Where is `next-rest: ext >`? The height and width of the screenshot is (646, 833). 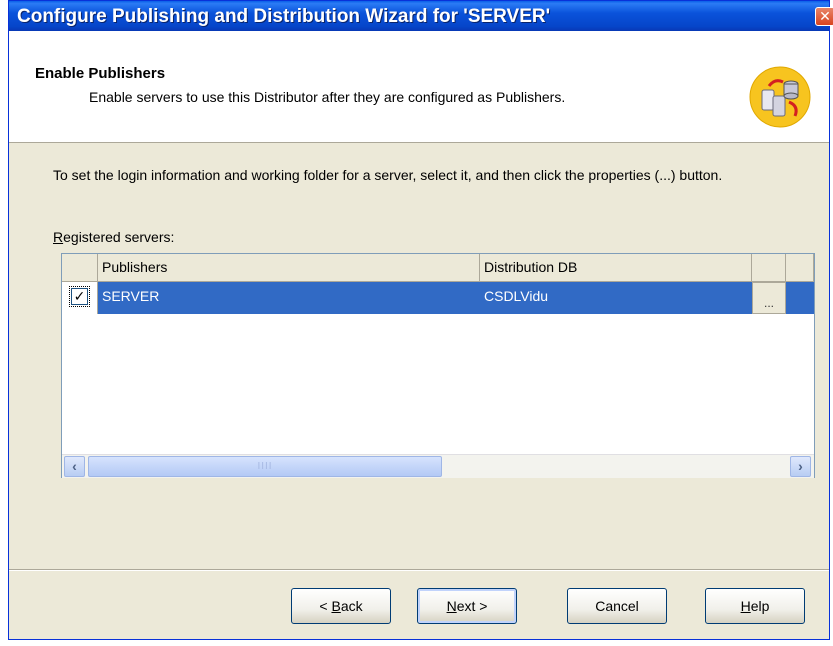
next-rest: ext > is located at coordinates (472, 606).